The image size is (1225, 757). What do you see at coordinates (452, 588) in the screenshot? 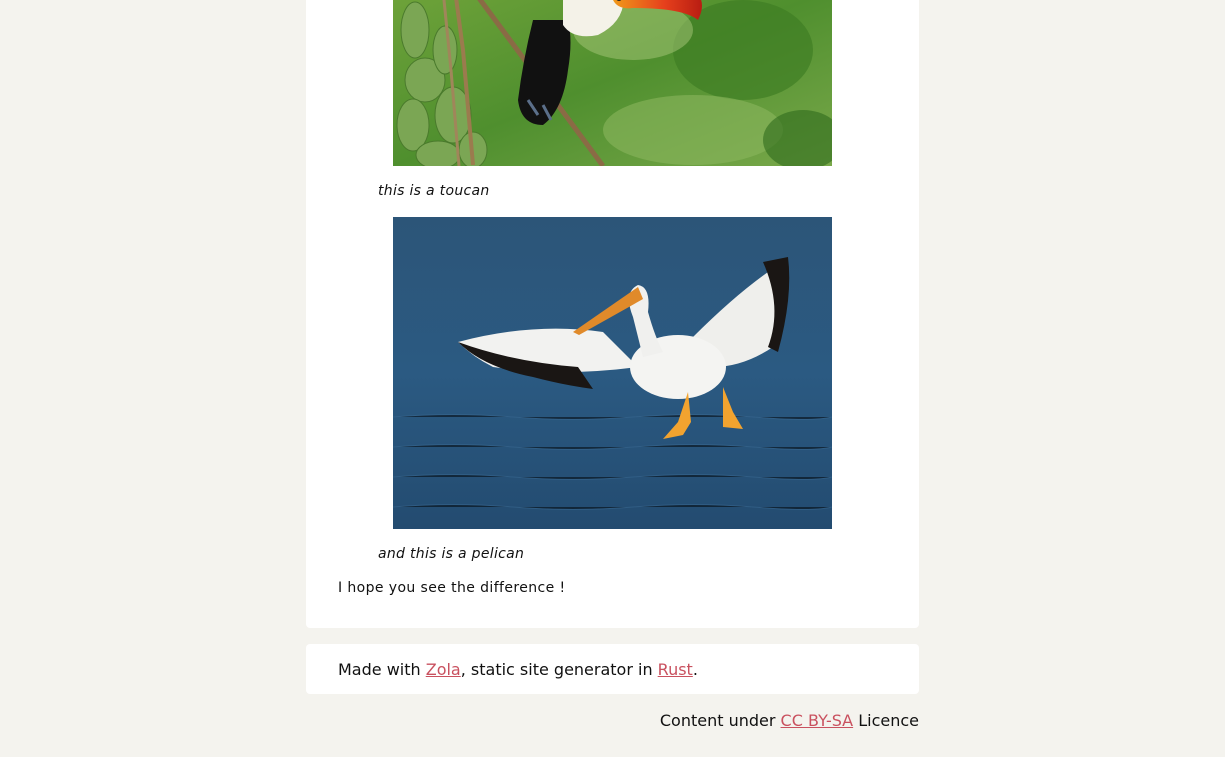
I see `closing-paragraph: I hope you see the difference !` at bounding box center [452, 588].